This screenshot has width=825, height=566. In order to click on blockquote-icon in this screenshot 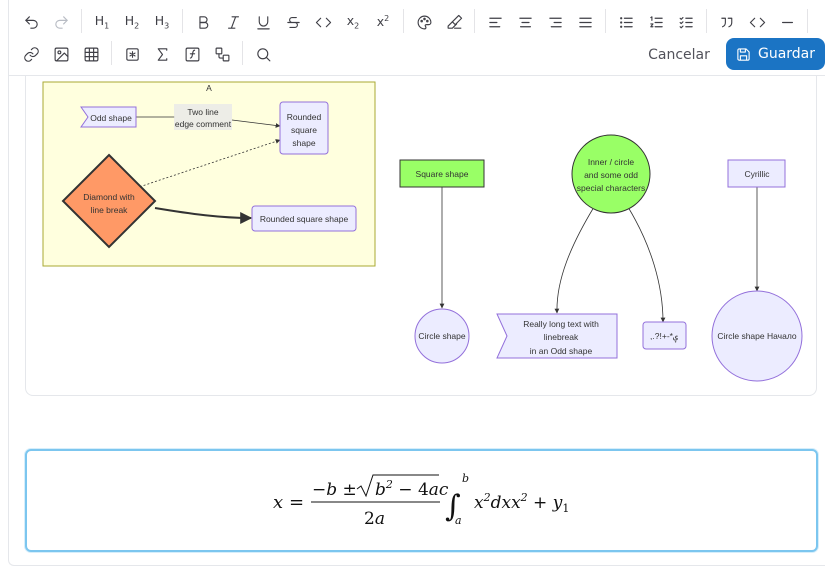, I will do `click(727, 22)`.